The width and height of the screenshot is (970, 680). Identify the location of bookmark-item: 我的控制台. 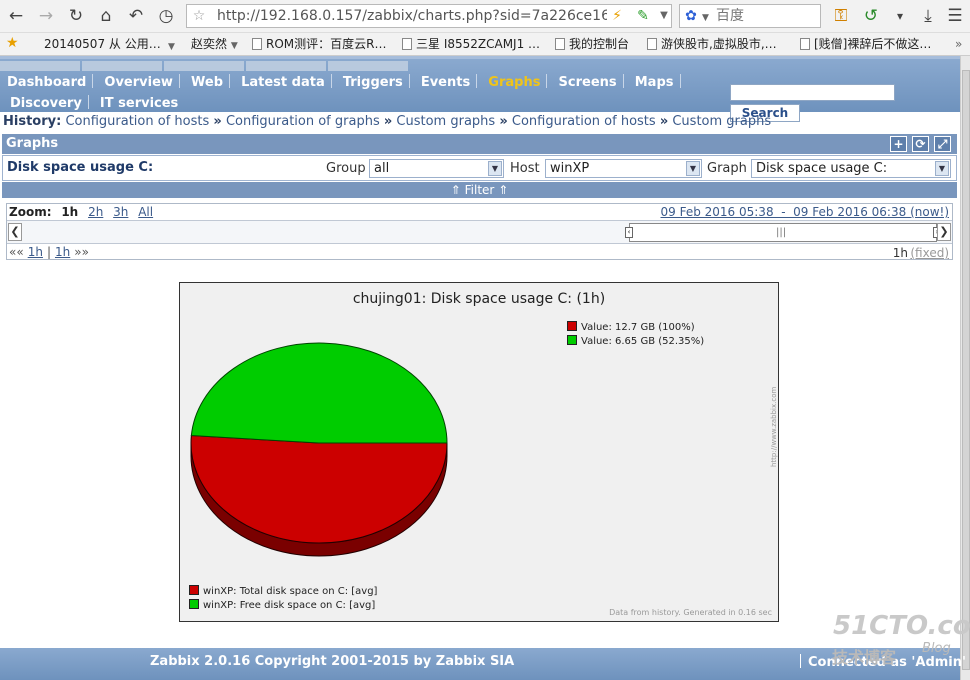
(592, 44).